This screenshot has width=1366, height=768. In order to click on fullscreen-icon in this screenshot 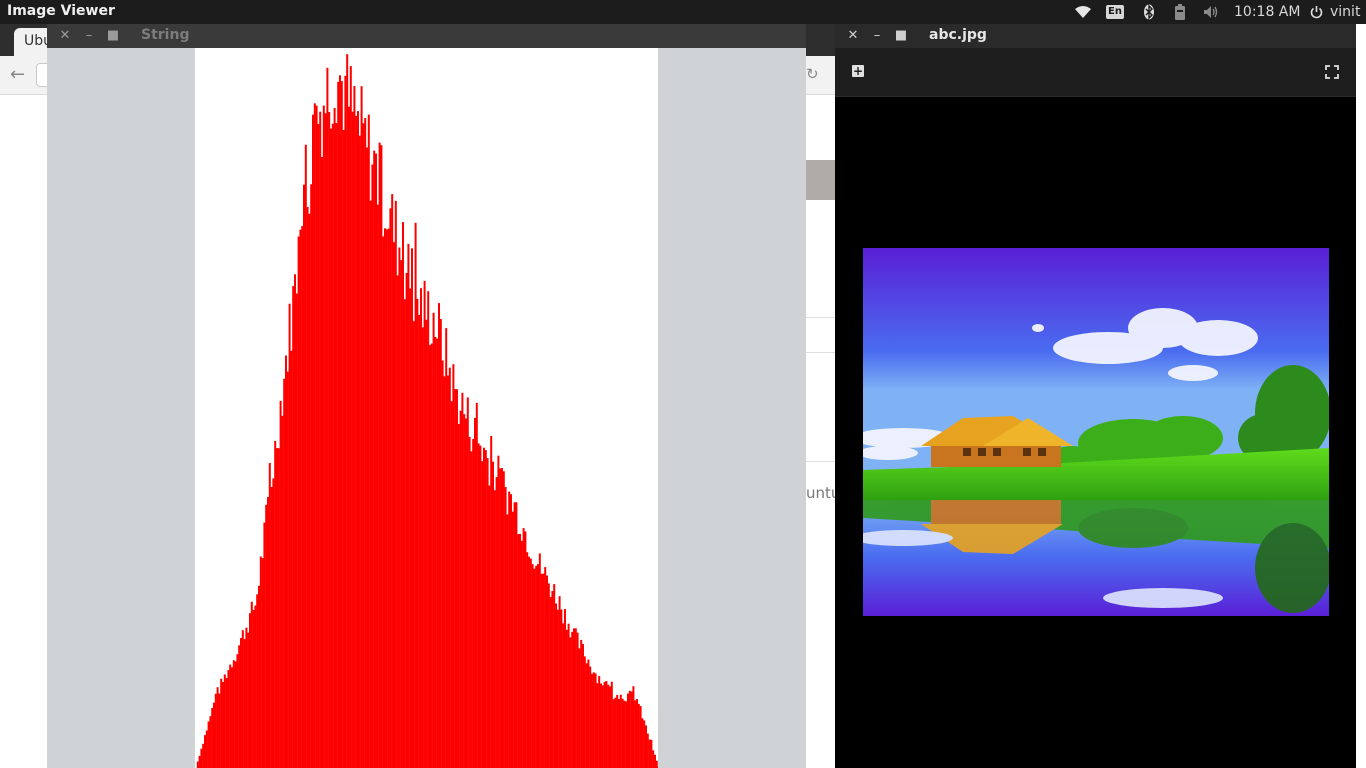, I will do `click(1332, 71)`.